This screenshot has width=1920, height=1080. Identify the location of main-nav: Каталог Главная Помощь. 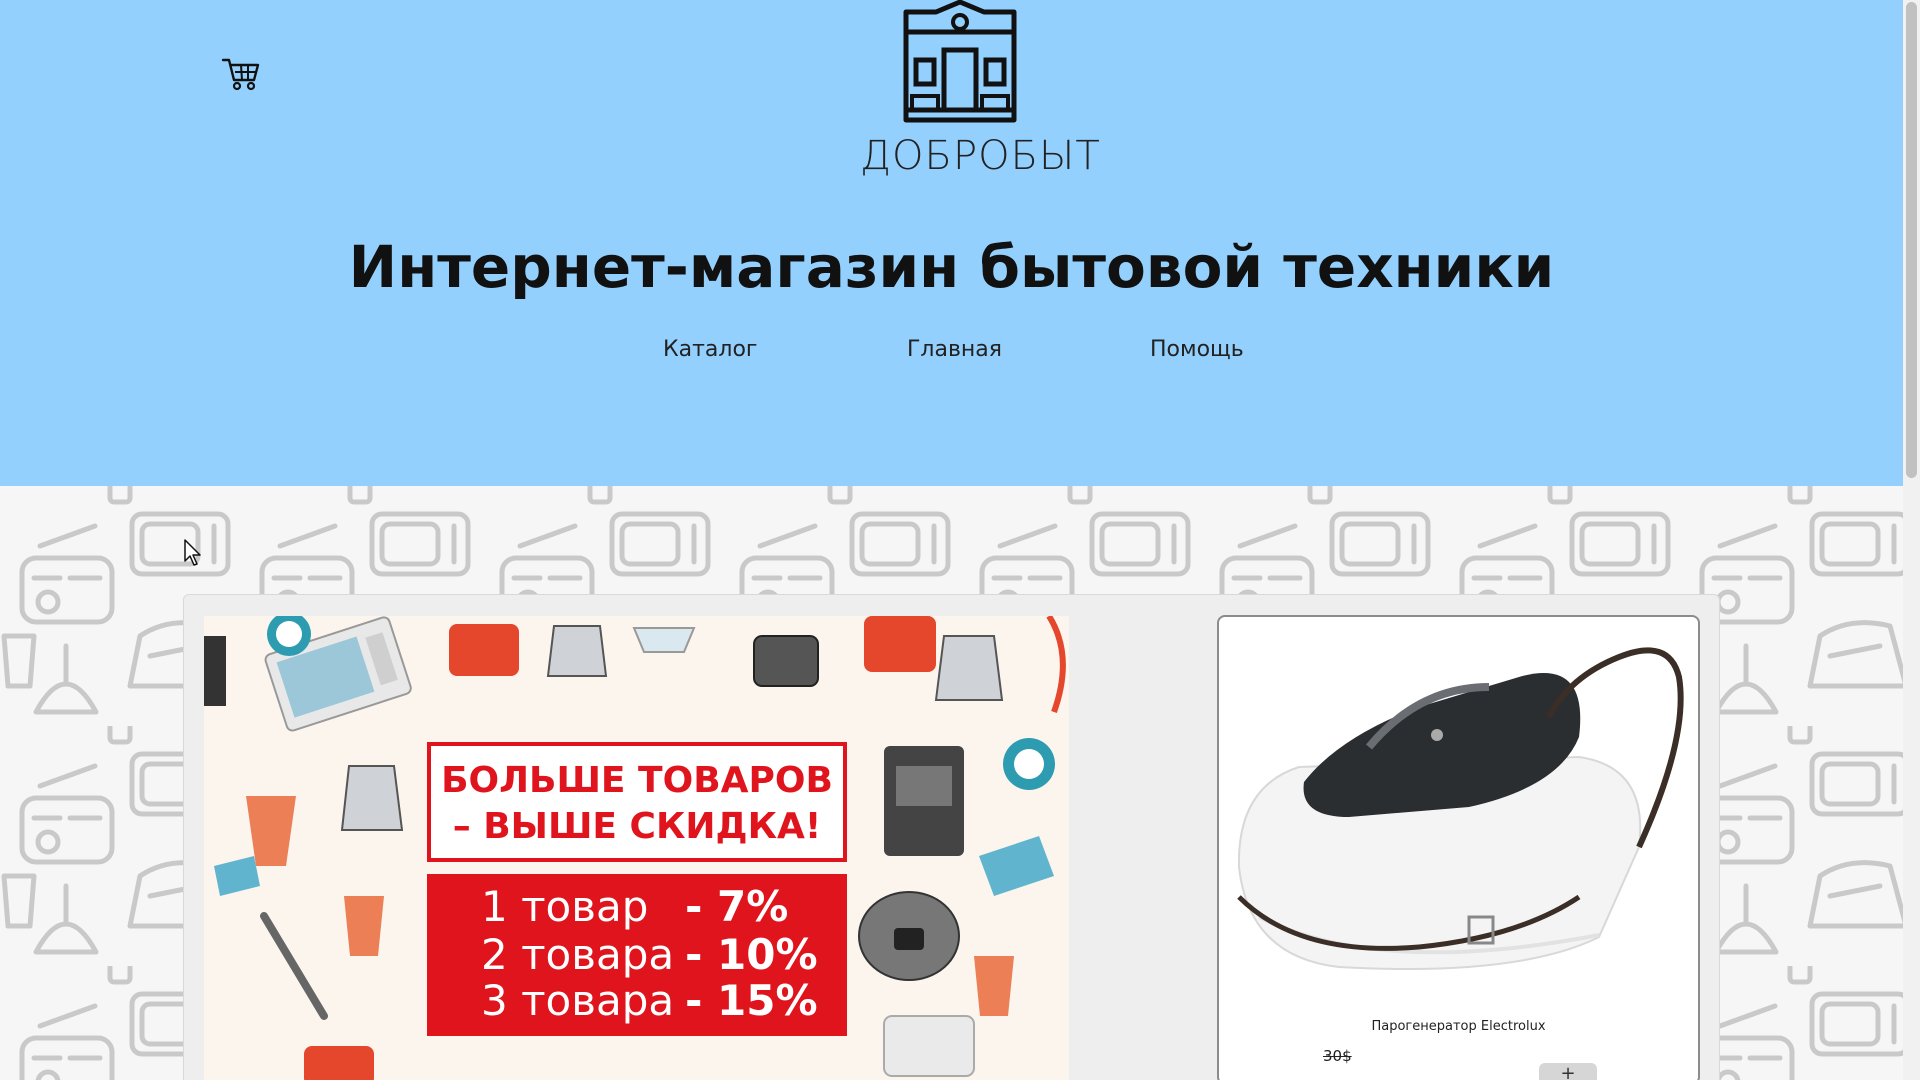
(951, 350).